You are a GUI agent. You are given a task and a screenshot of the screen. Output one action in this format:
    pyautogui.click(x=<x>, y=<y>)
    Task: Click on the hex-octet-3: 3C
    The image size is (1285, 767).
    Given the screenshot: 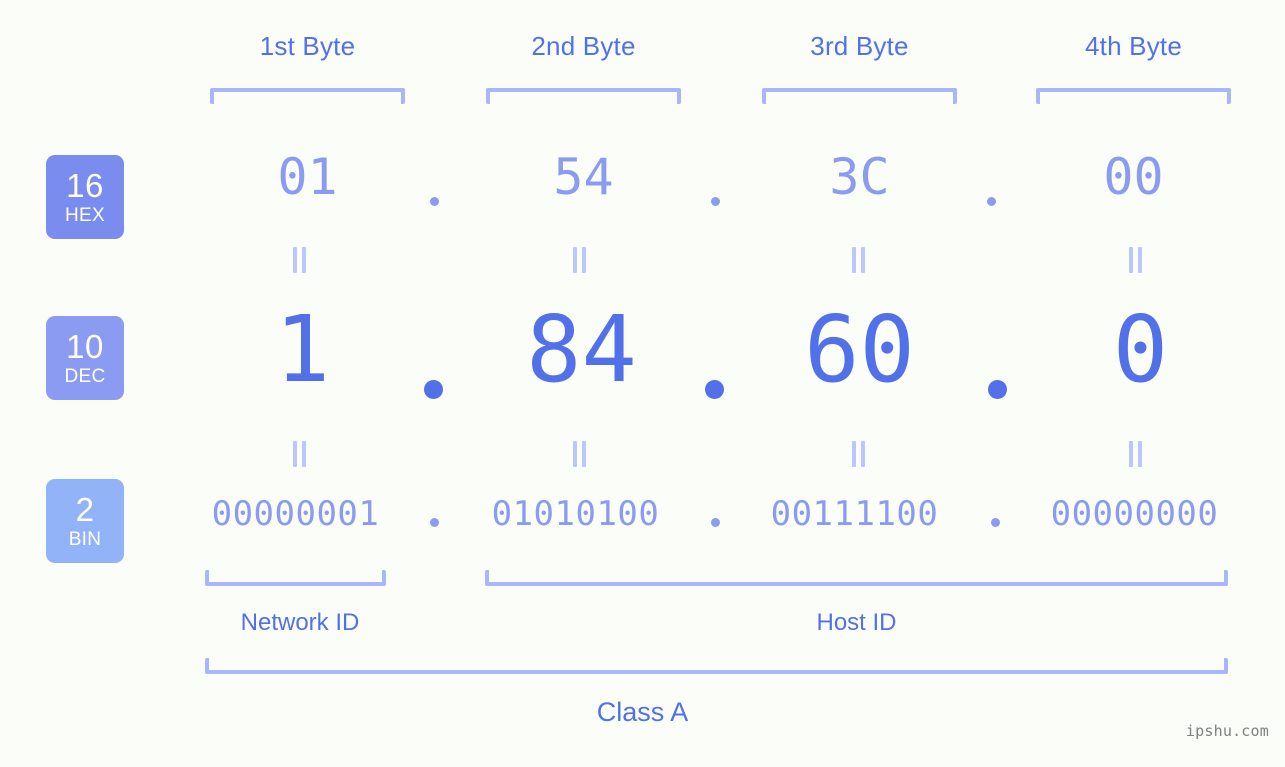 What is the action you would take?
    pyautogui.click(x=859, y=177)
    